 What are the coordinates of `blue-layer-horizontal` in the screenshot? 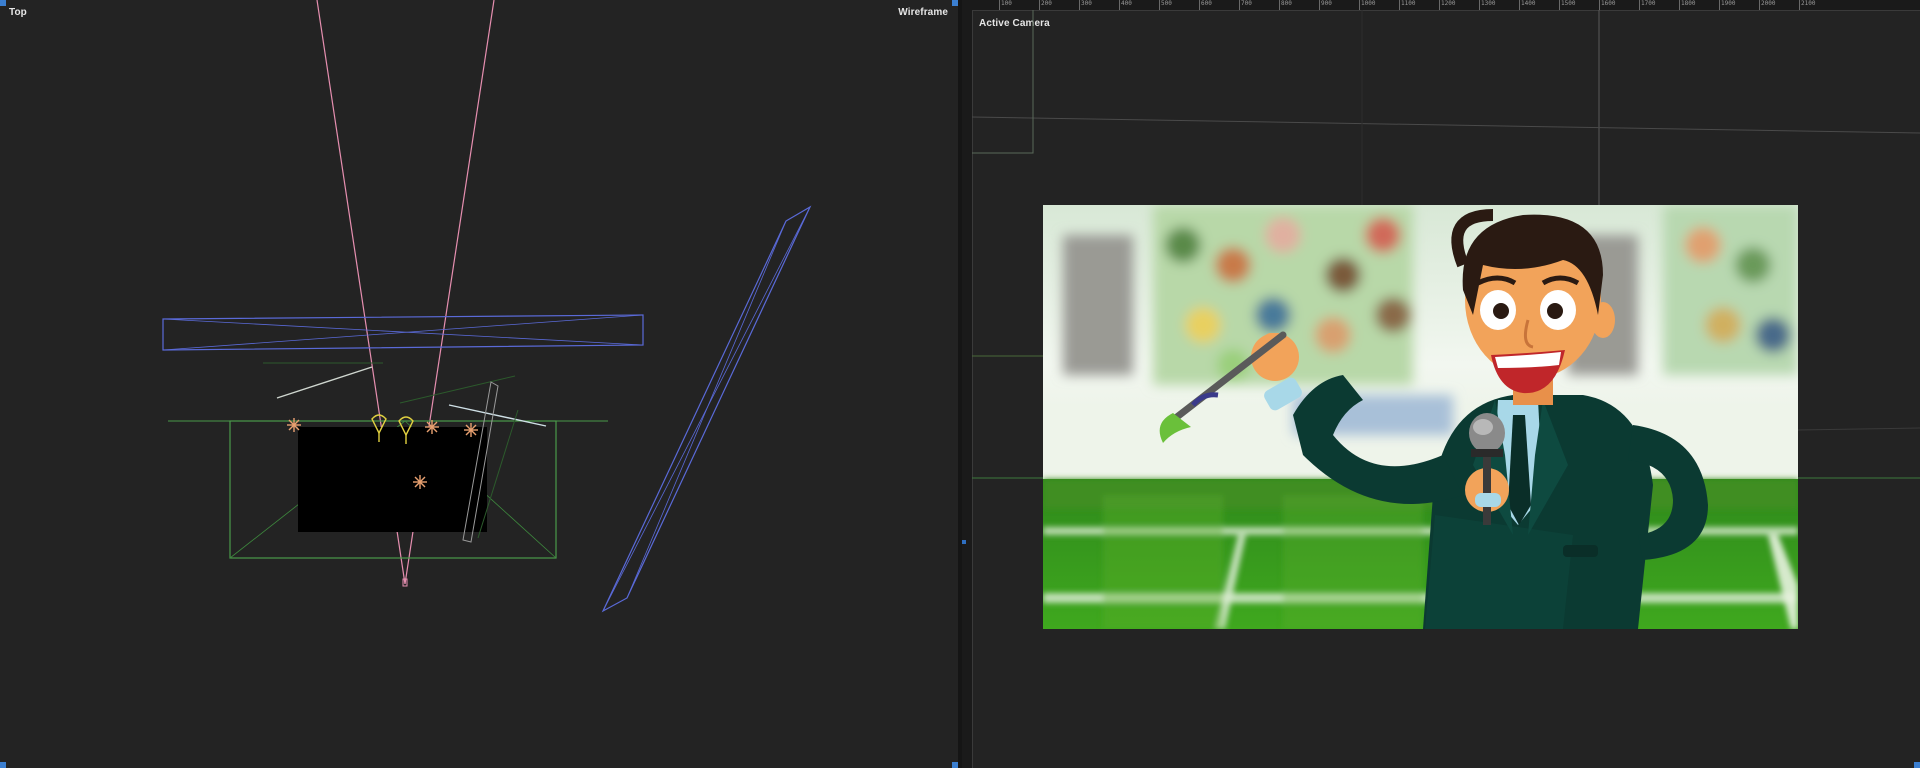 It's located at (403, 332).